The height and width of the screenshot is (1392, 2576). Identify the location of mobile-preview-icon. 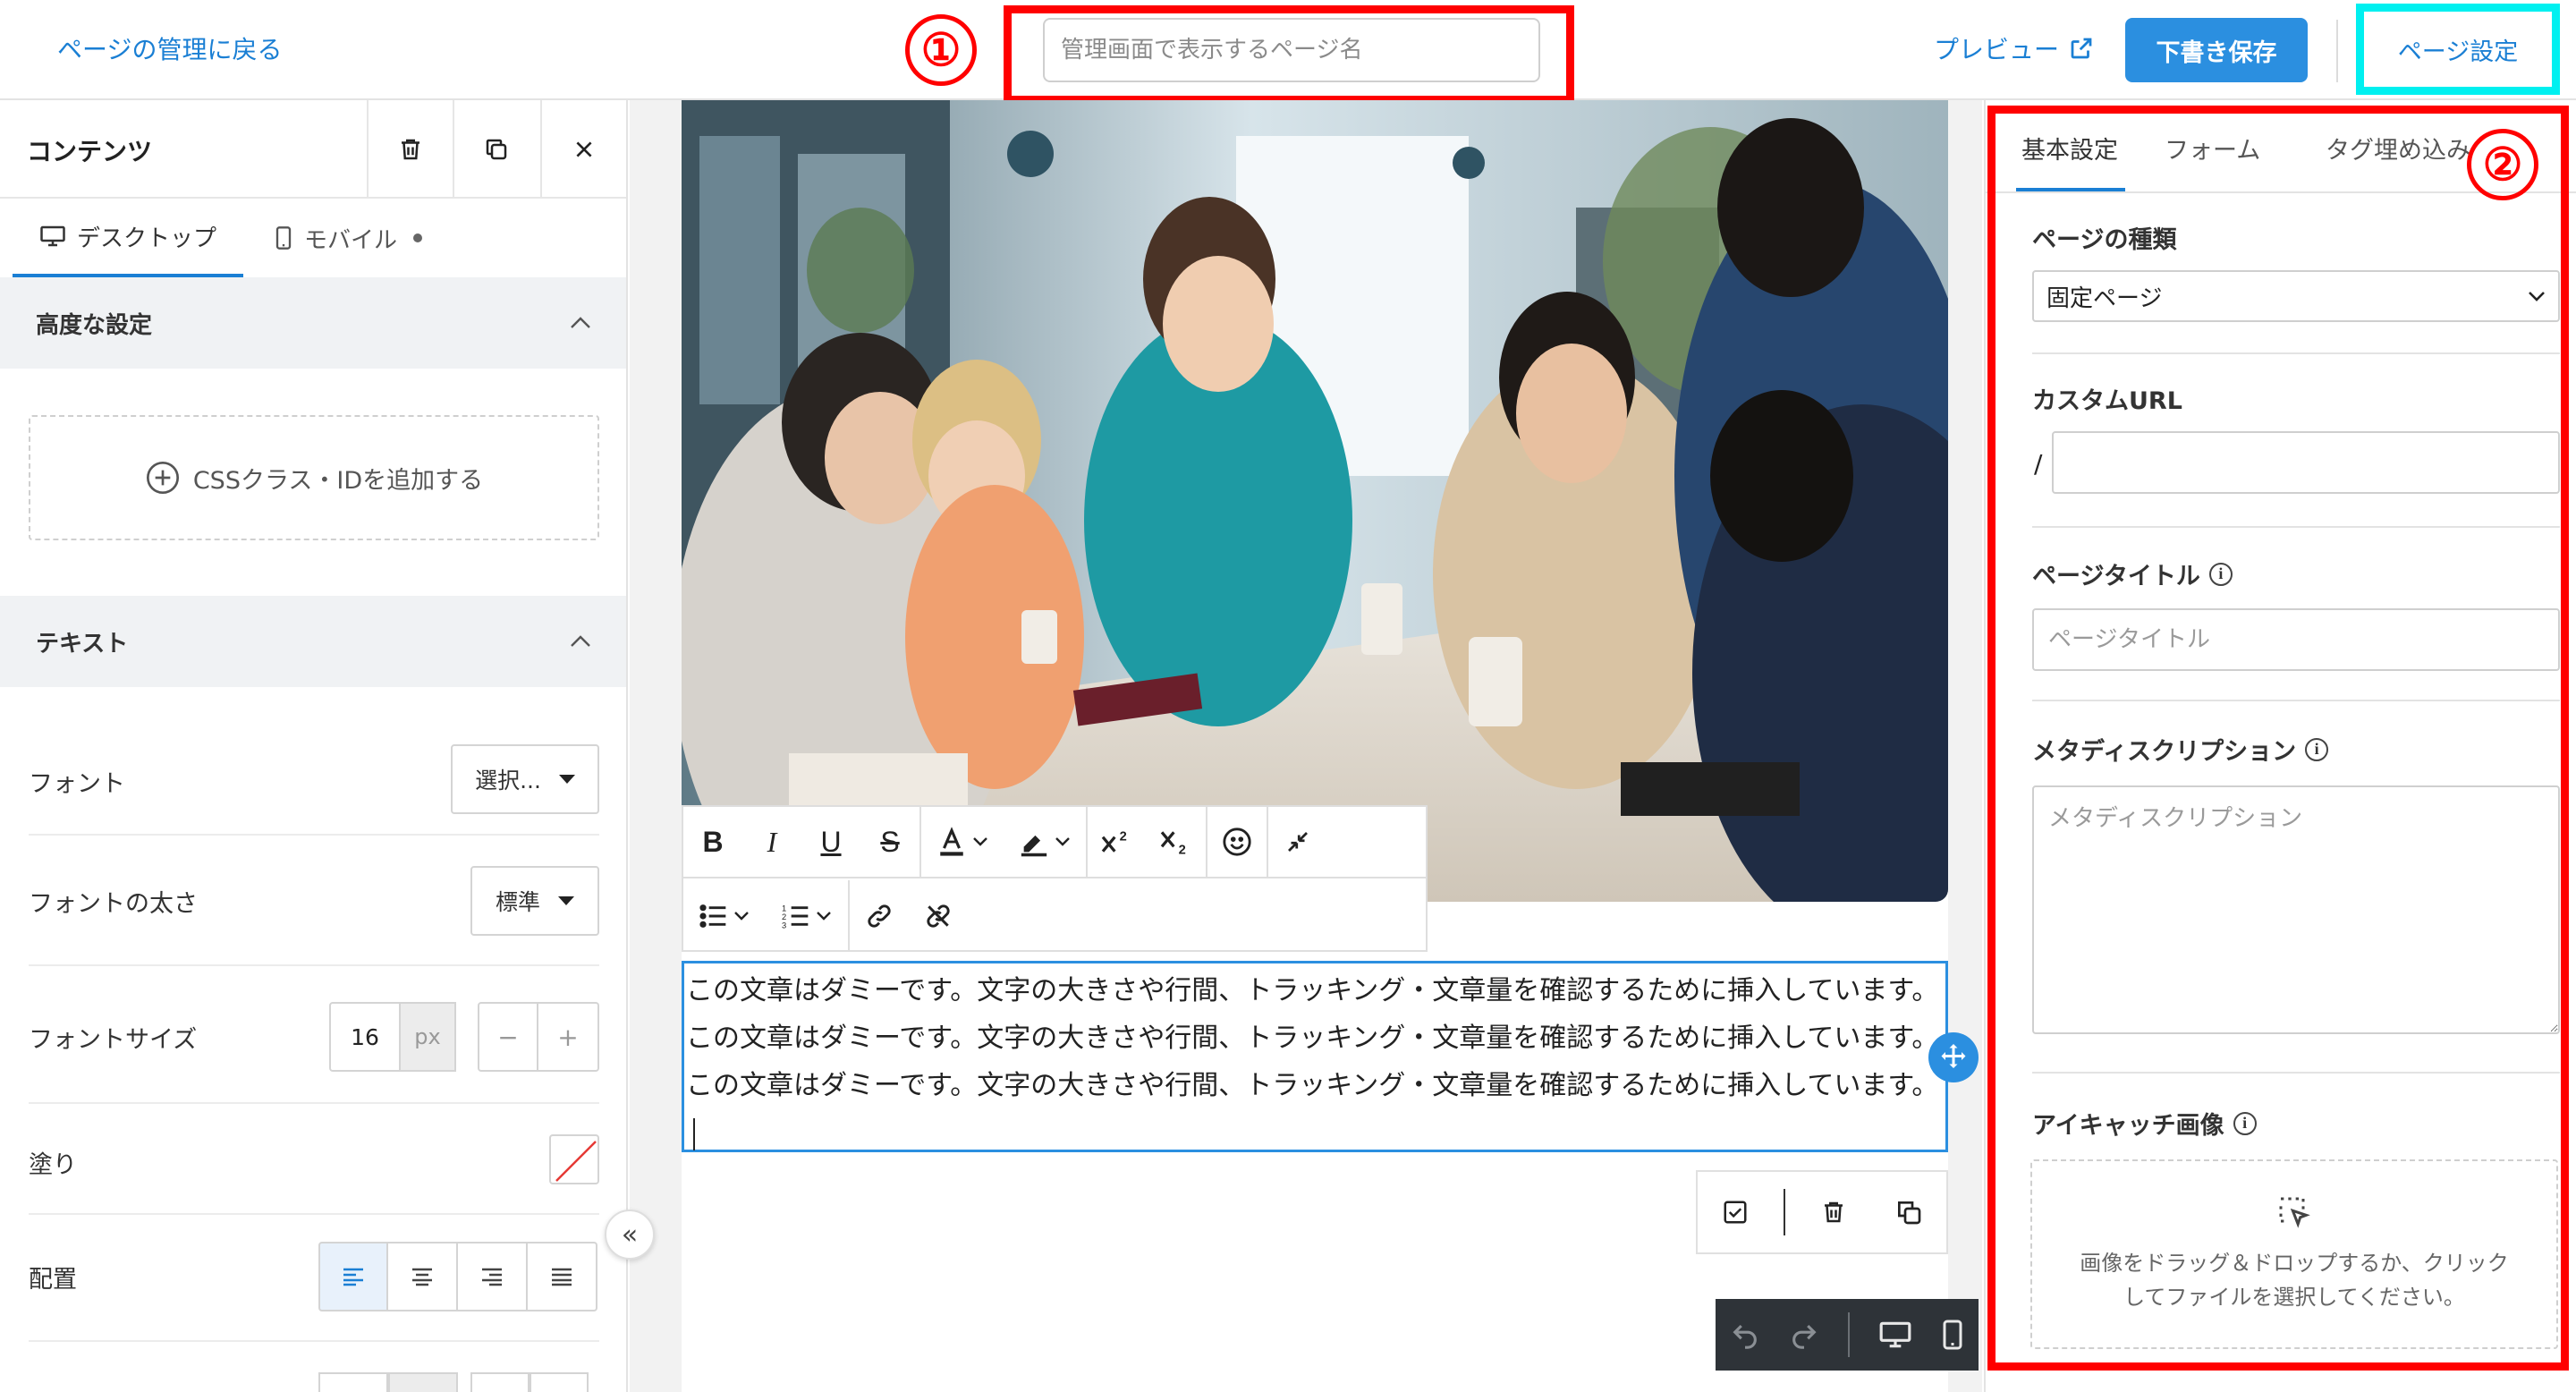
(1952, 1335).